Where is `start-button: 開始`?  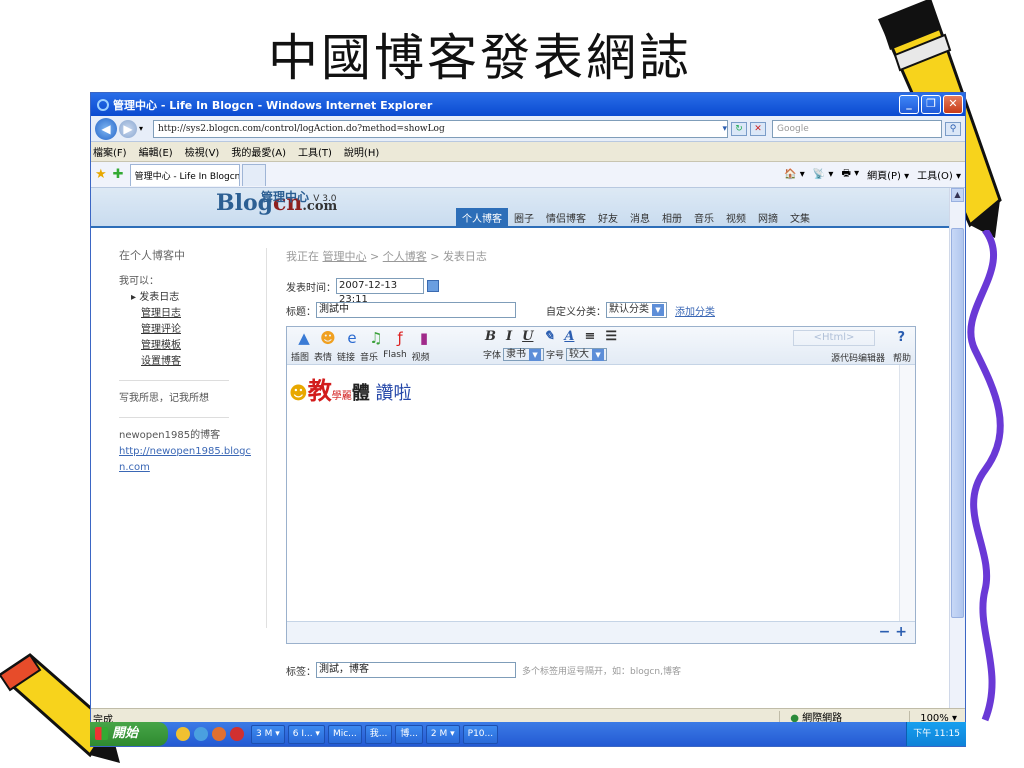
start-button: 開始 is located at coordinates (129, 734).